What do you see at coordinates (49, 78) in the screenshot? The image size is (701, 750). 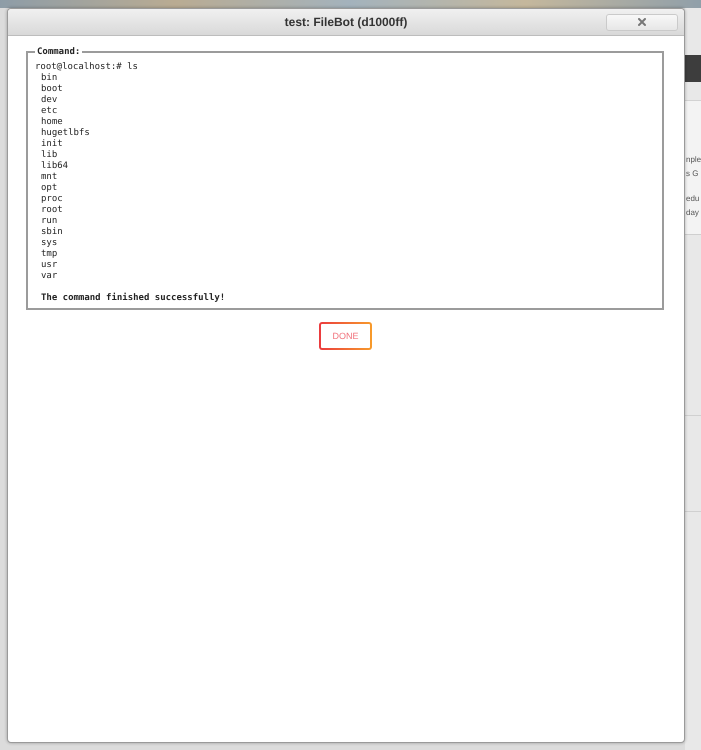 I see `output-line: bin` at bounding box center [49, 78].